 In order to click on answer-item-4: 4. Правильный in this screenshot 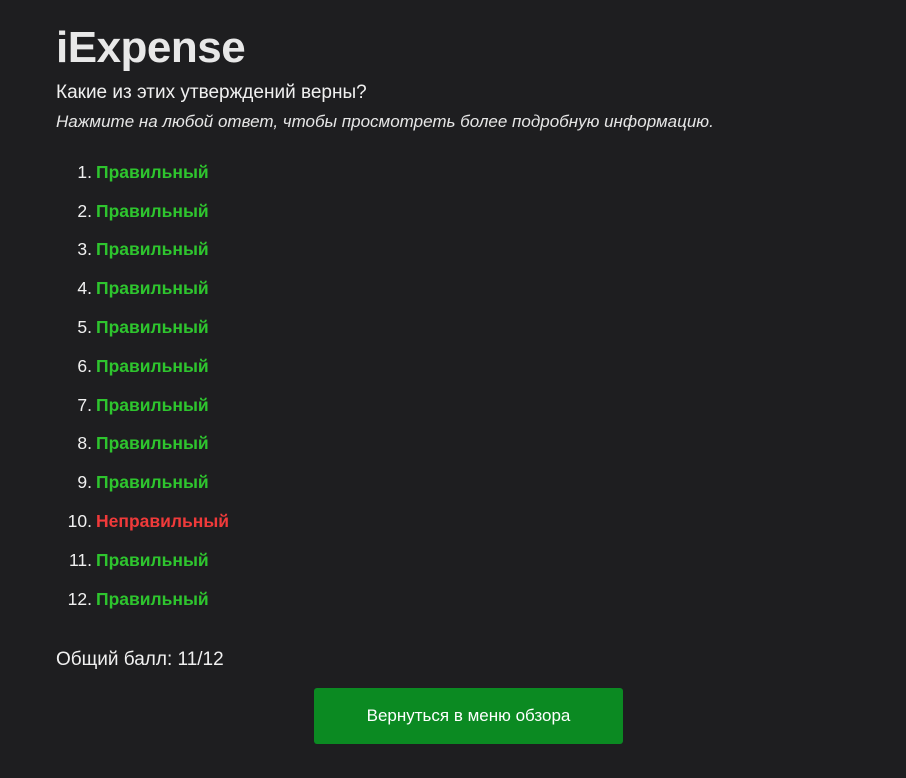, I will do `click(456, 288)`.